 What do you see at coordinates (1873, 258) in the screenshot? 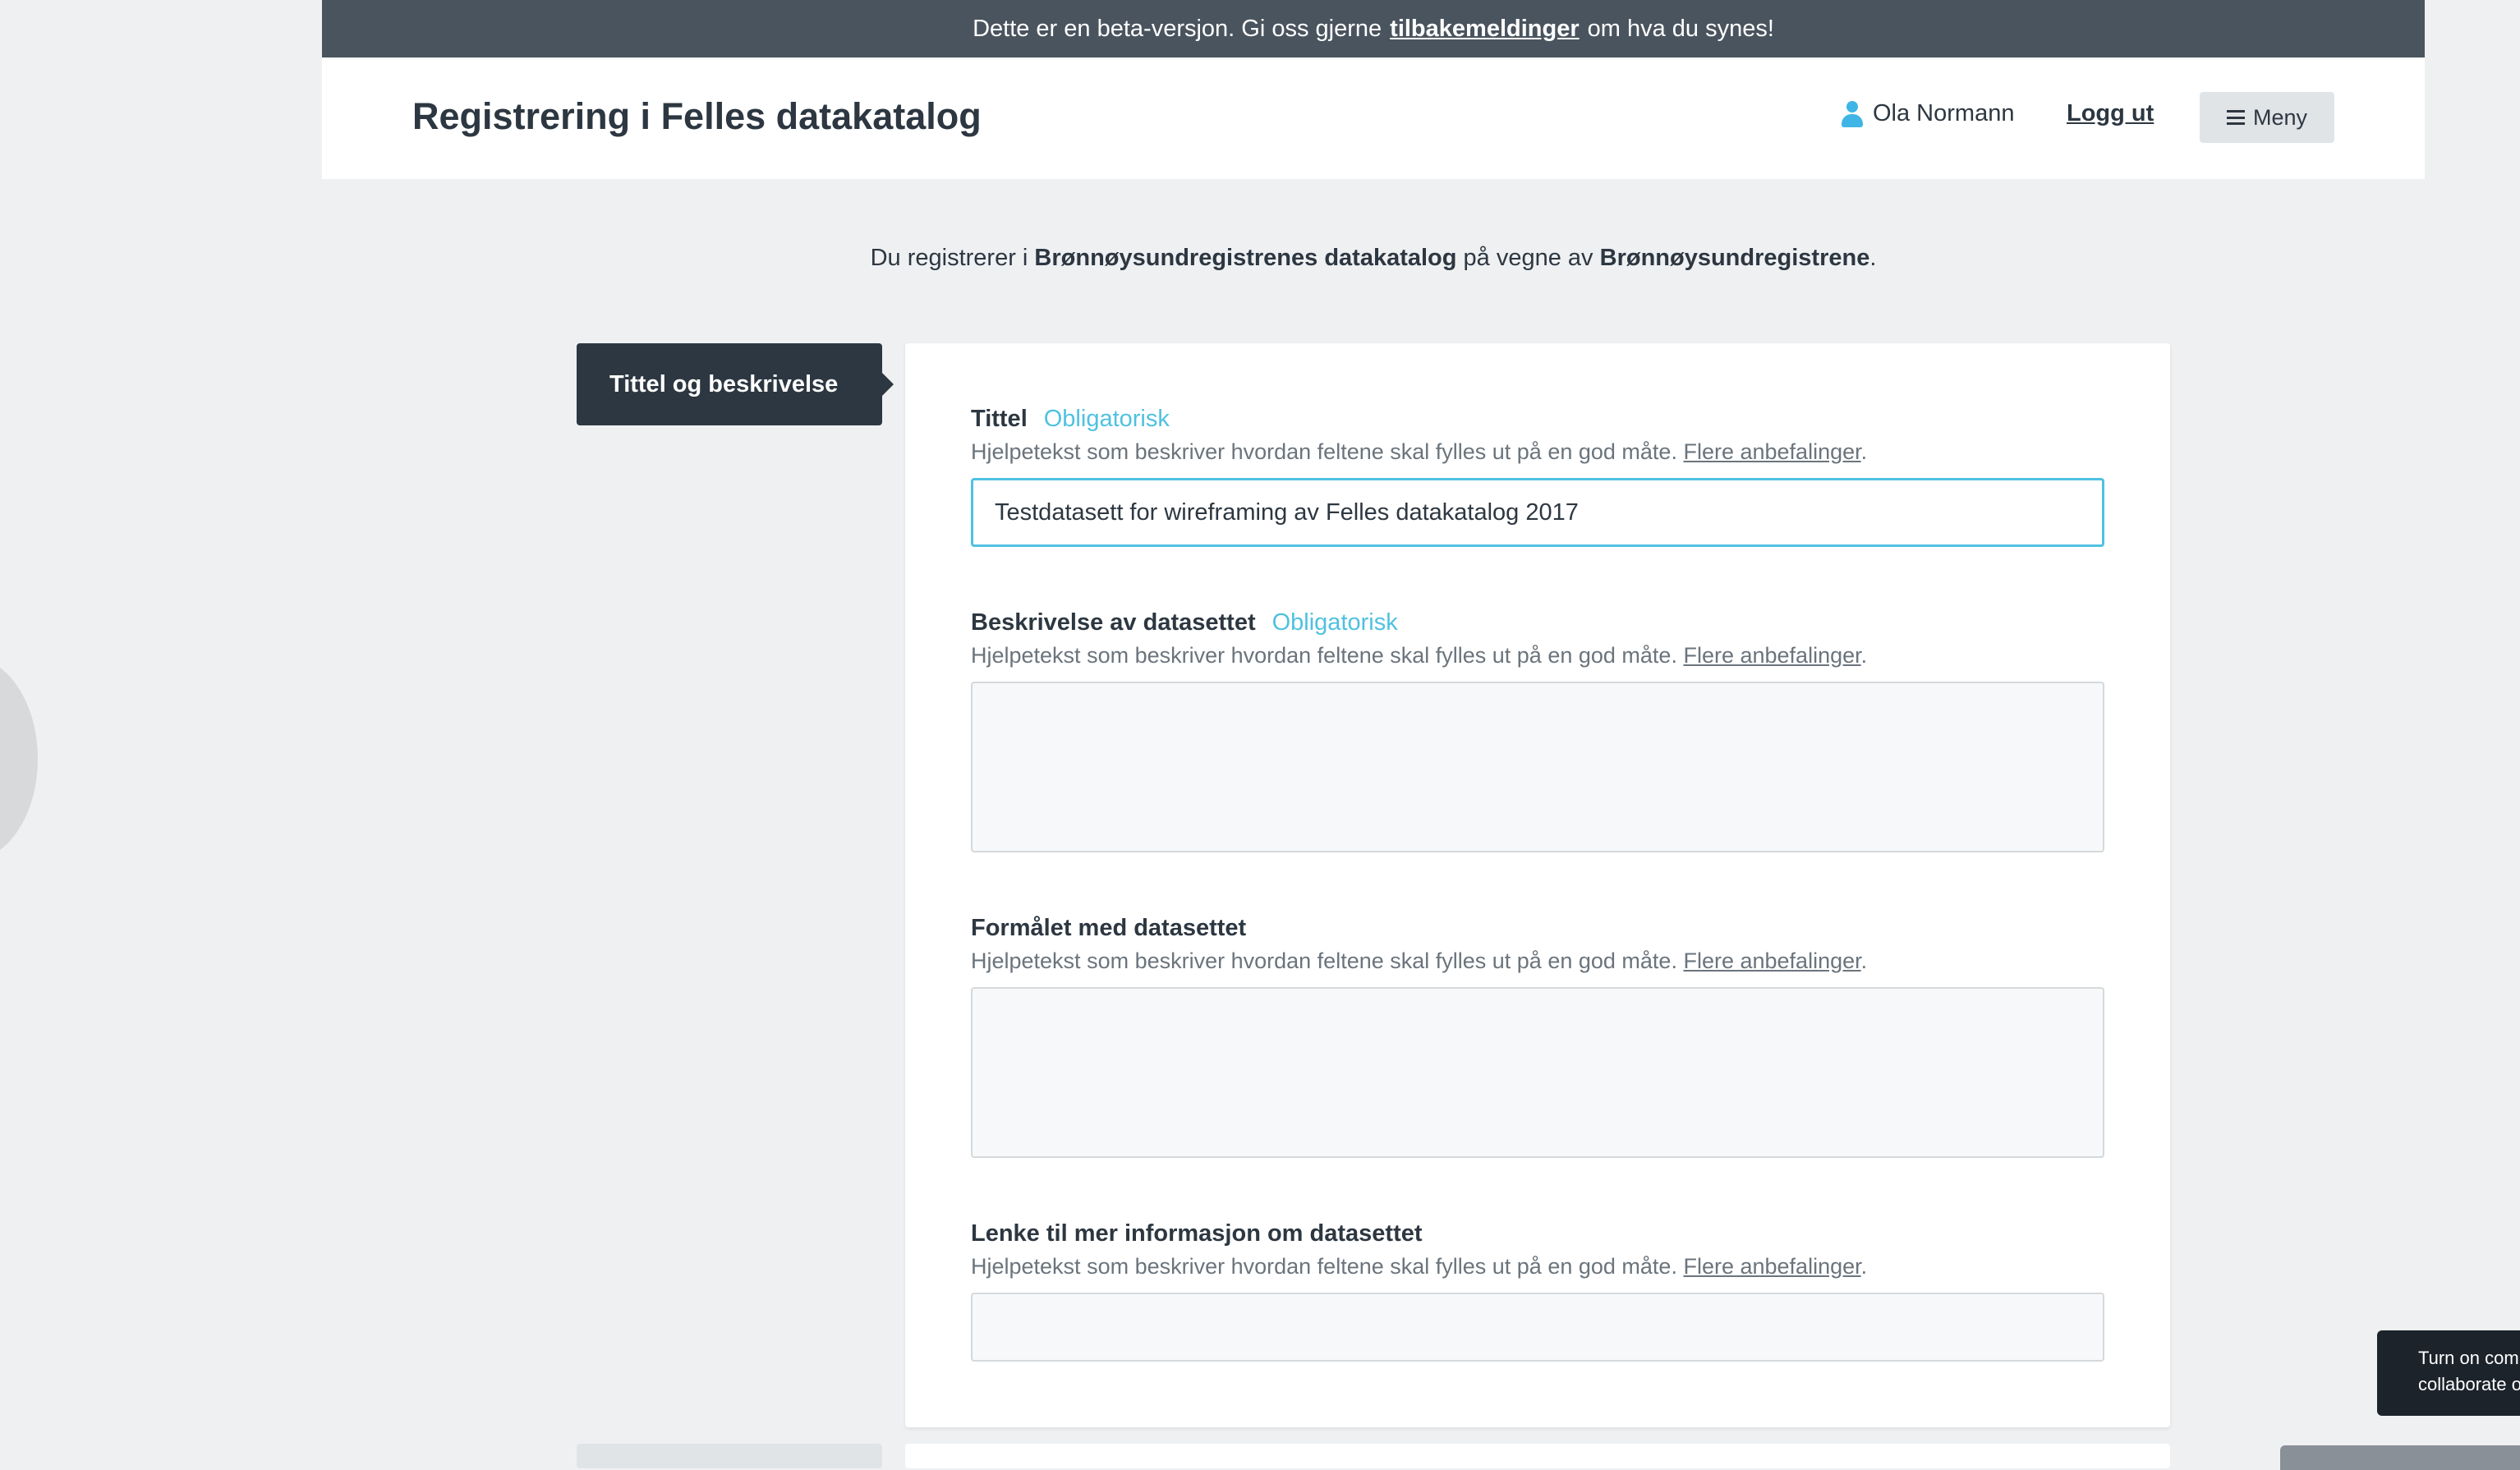
I see `info-suffix: .` at bounding box center [1873, 258].